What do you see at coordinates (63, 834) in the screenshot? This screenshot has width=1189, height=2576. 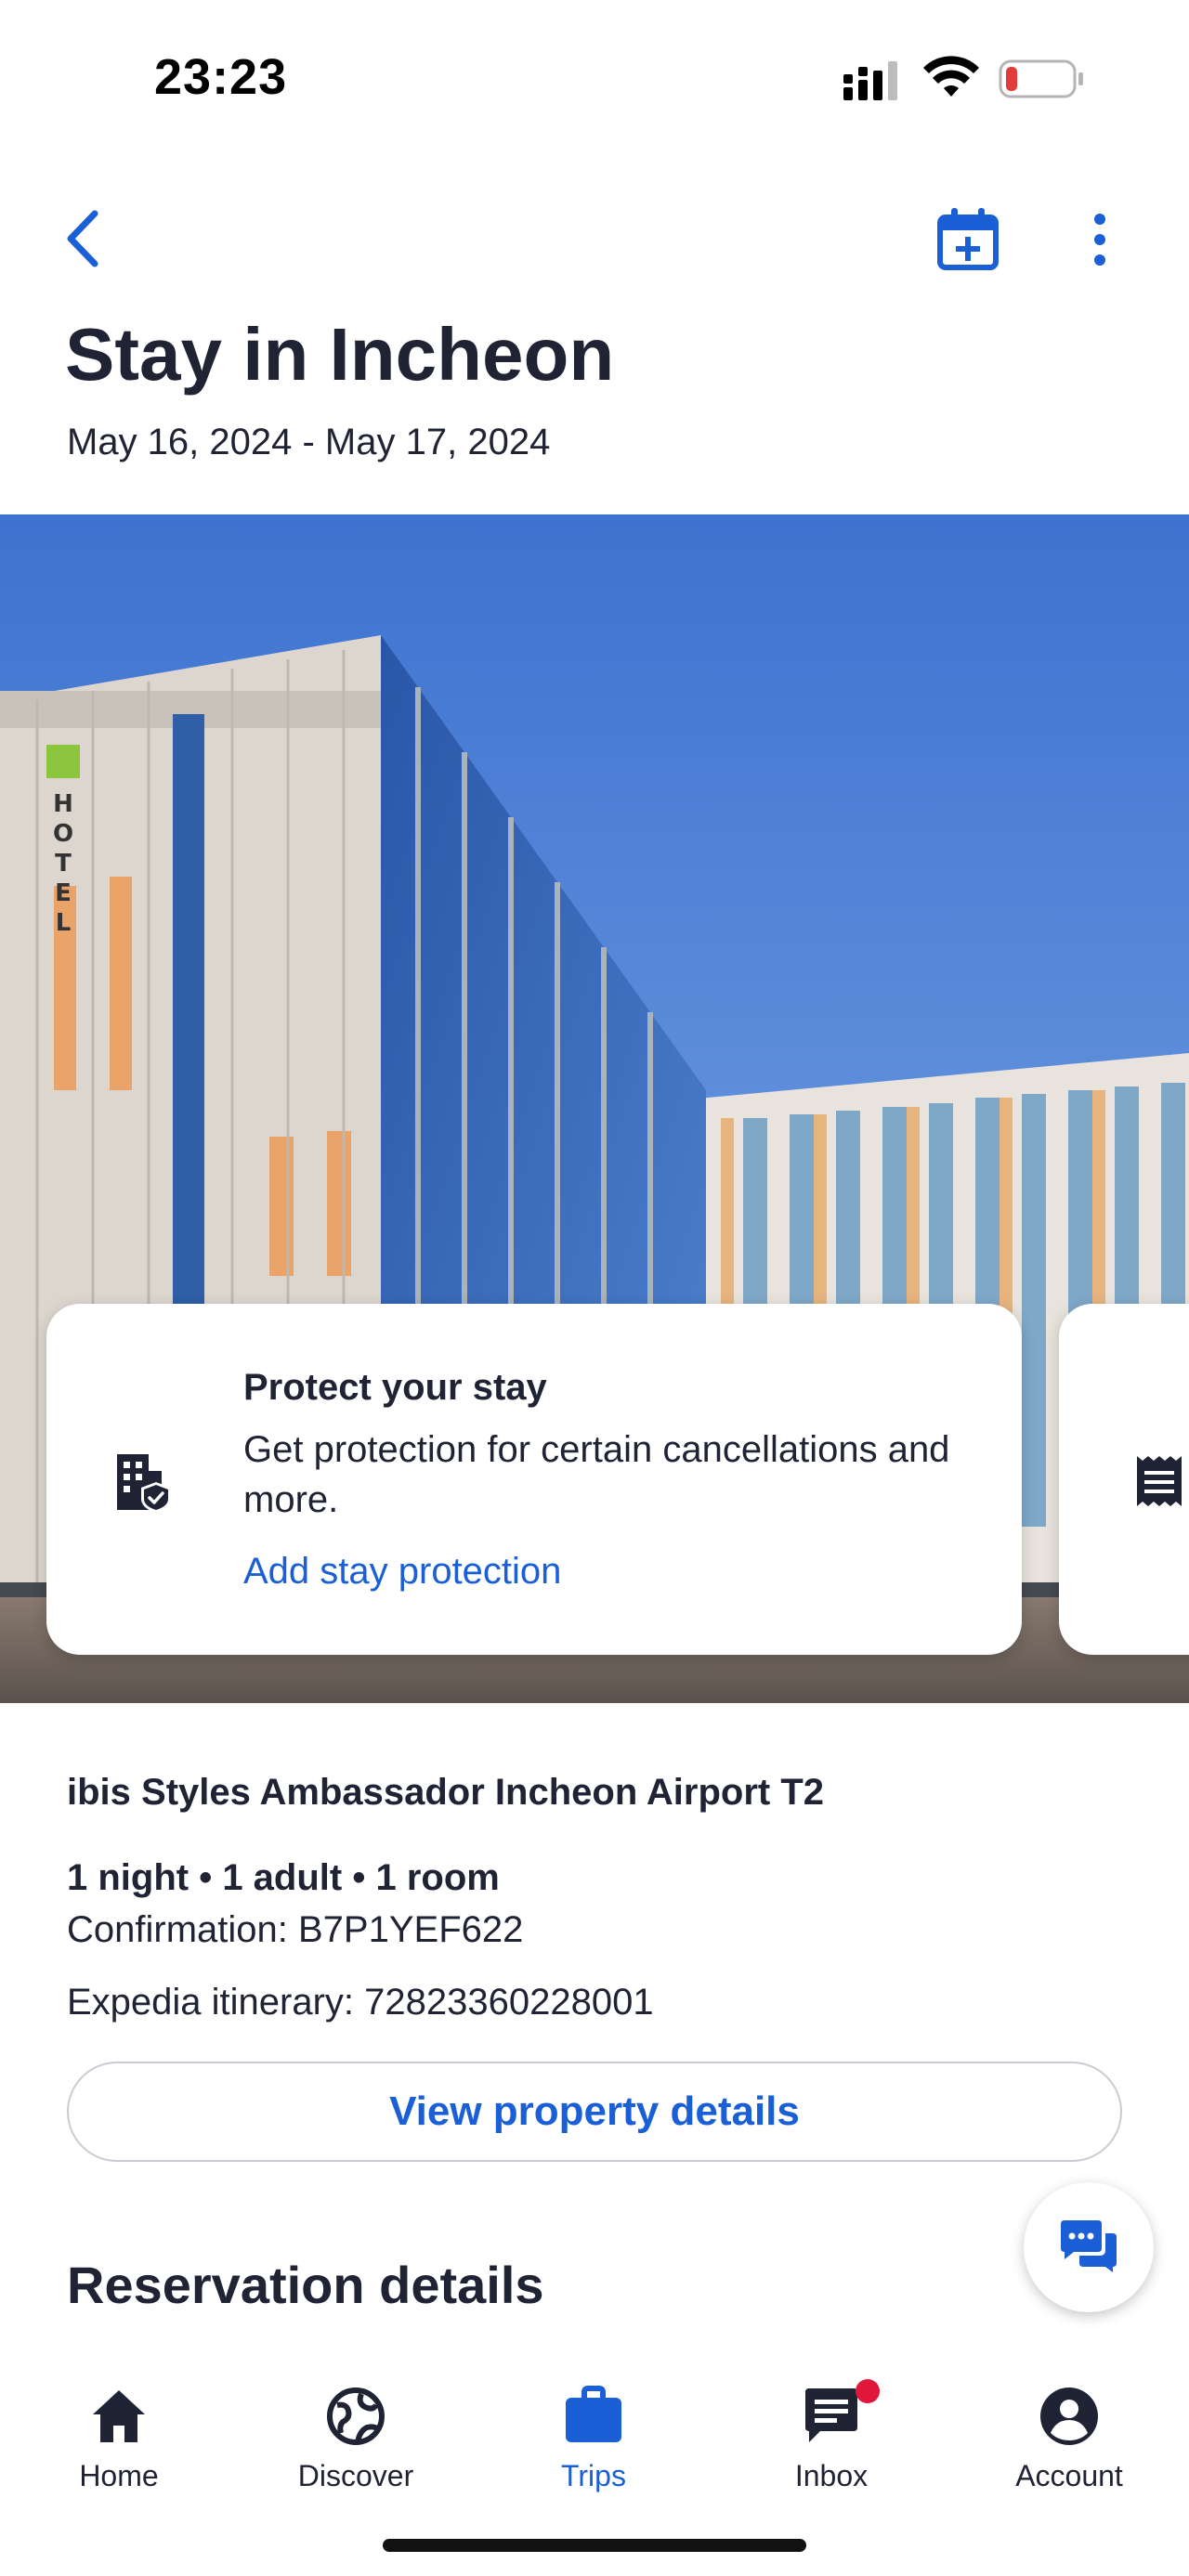 I see `svg-text: O` at bounding box center [63, 834].